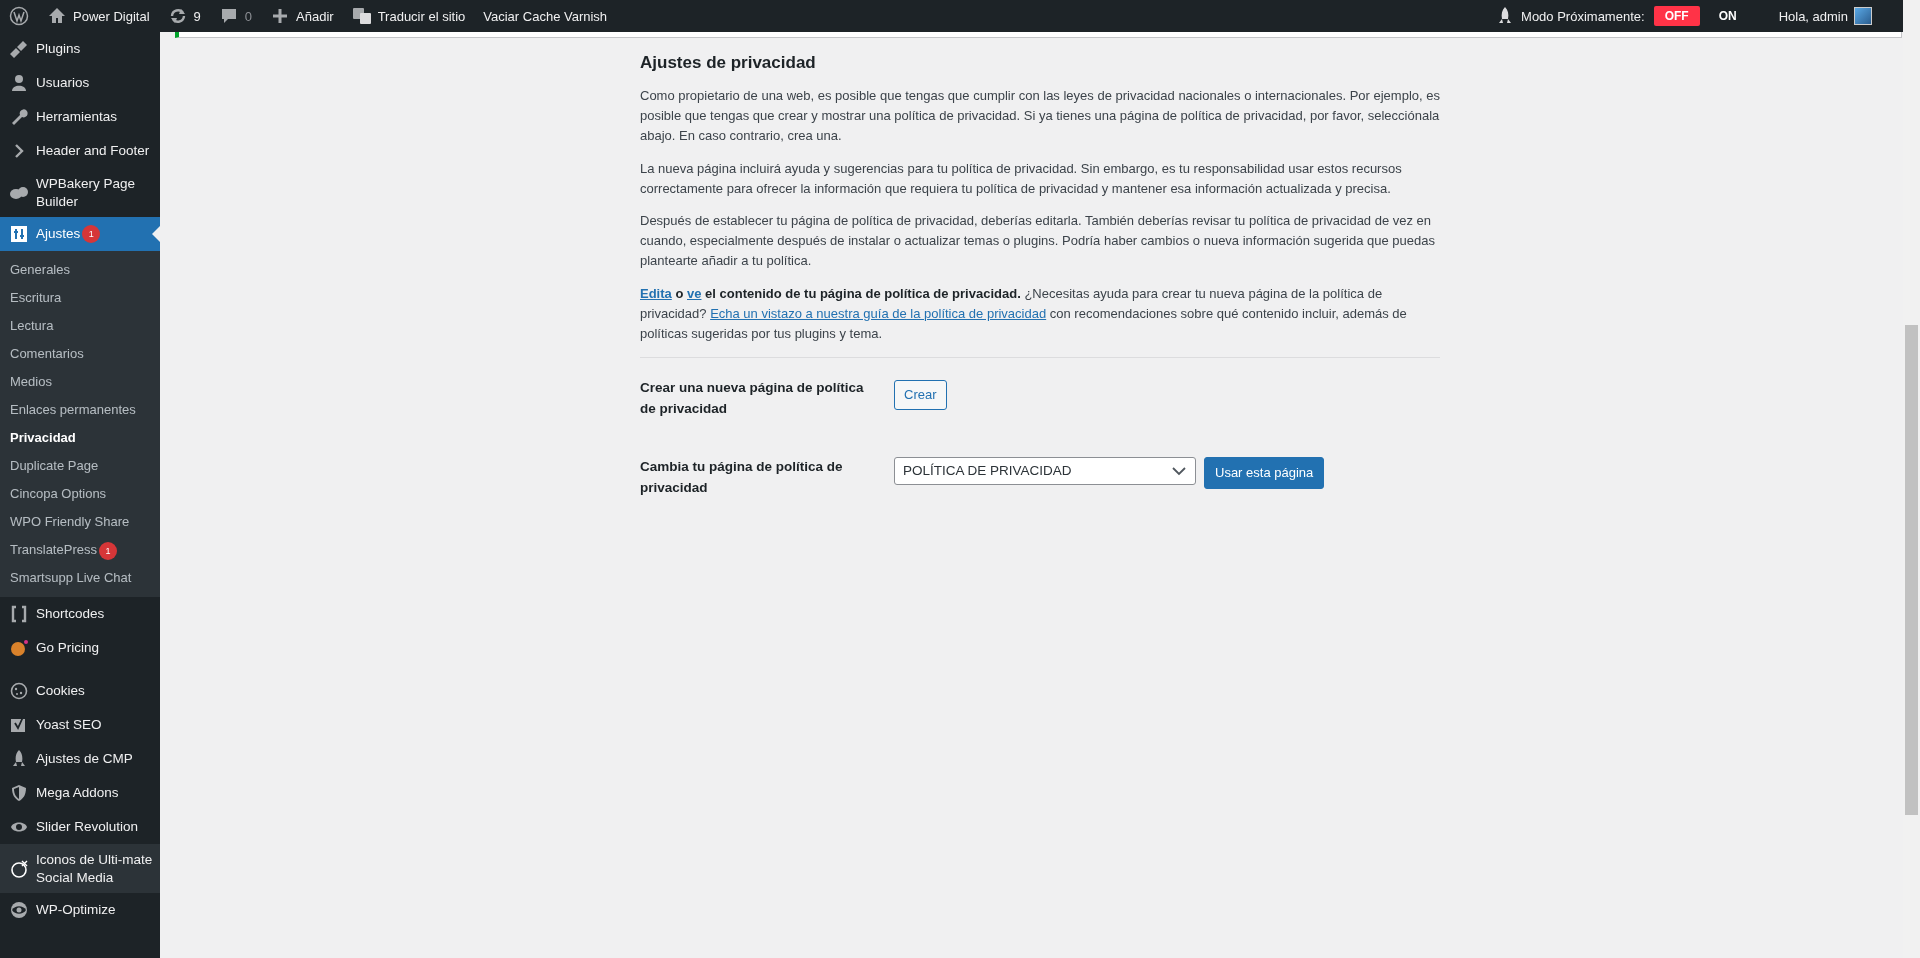 The height and width of the screenshot is (958, 1920). Describe the element at coordinates (1813, 16) in the screenshot. I see `greeting: Hola, admin` at that location.